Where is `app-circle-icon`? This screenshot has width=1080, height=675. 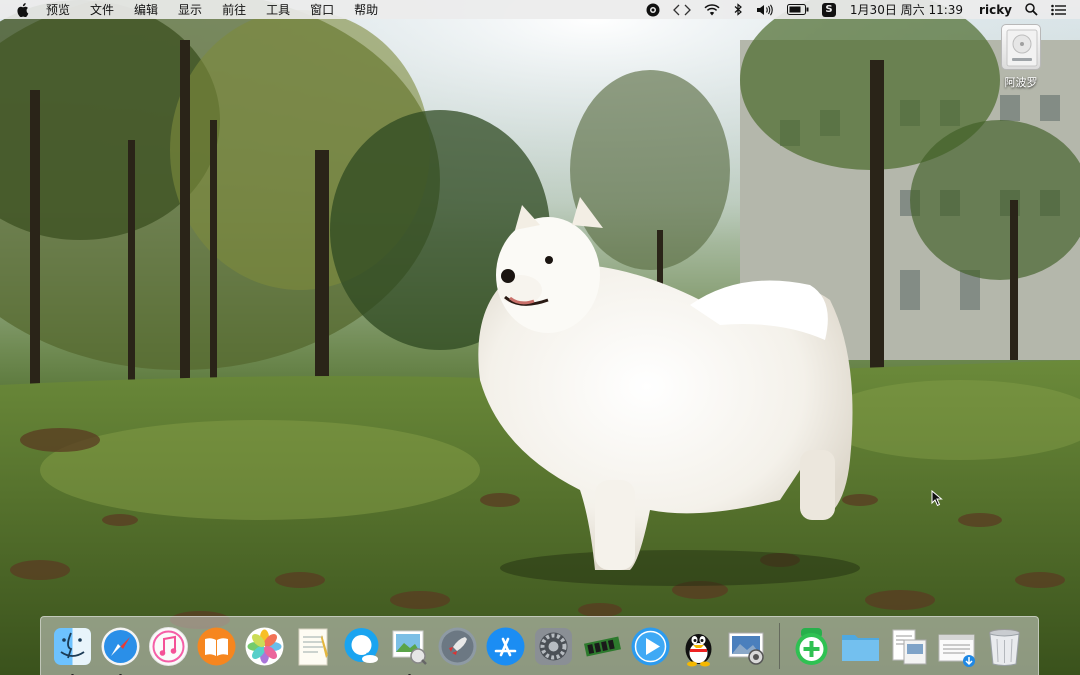 app-circle-icon is located at coordinates (653, 10).